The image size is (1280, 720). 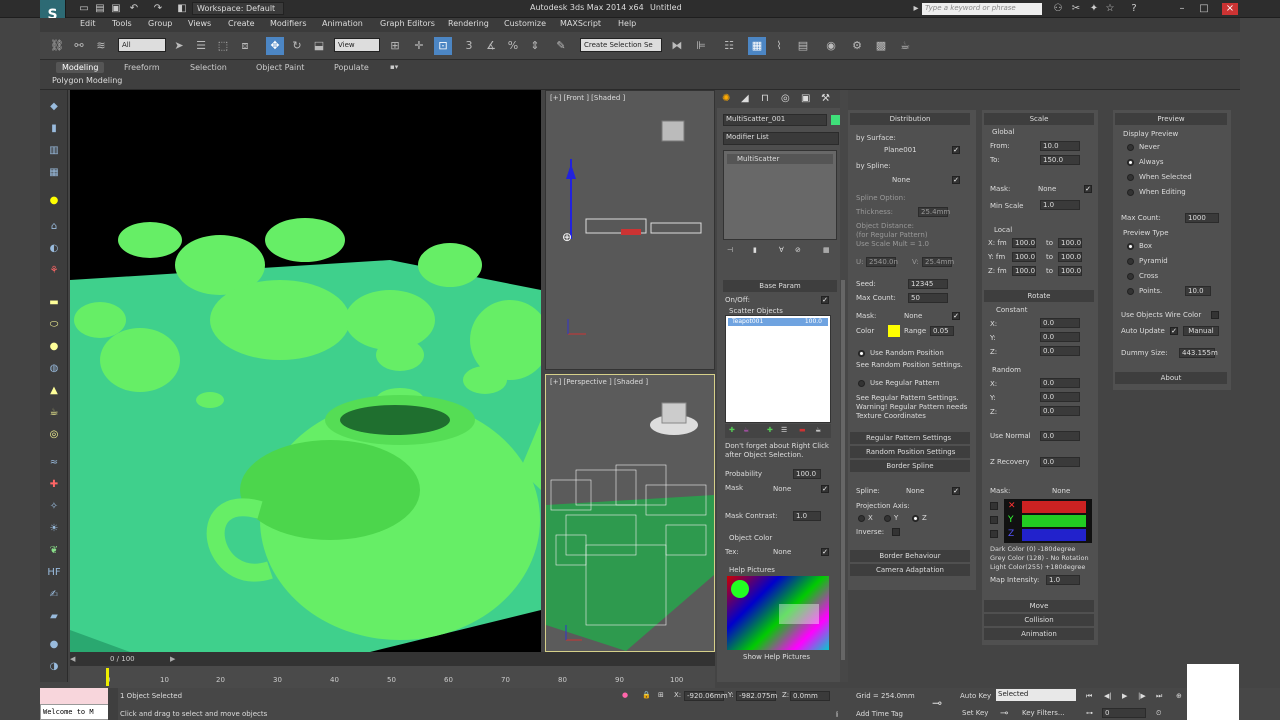 I want to click on rot-mask-button: None, so click(x=1061, y=491).